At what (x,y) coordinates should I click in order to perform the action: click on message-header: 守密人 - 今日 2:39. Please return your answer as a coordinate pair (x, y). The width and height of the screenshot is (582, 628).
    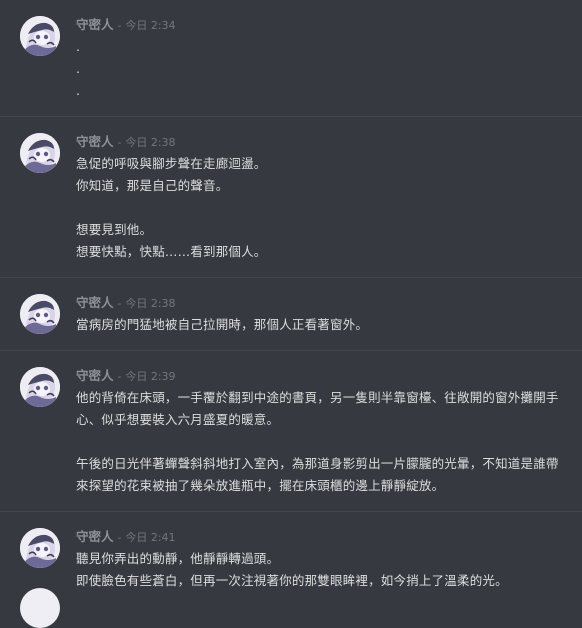
    Looking at the image, I should click on (320, 368).